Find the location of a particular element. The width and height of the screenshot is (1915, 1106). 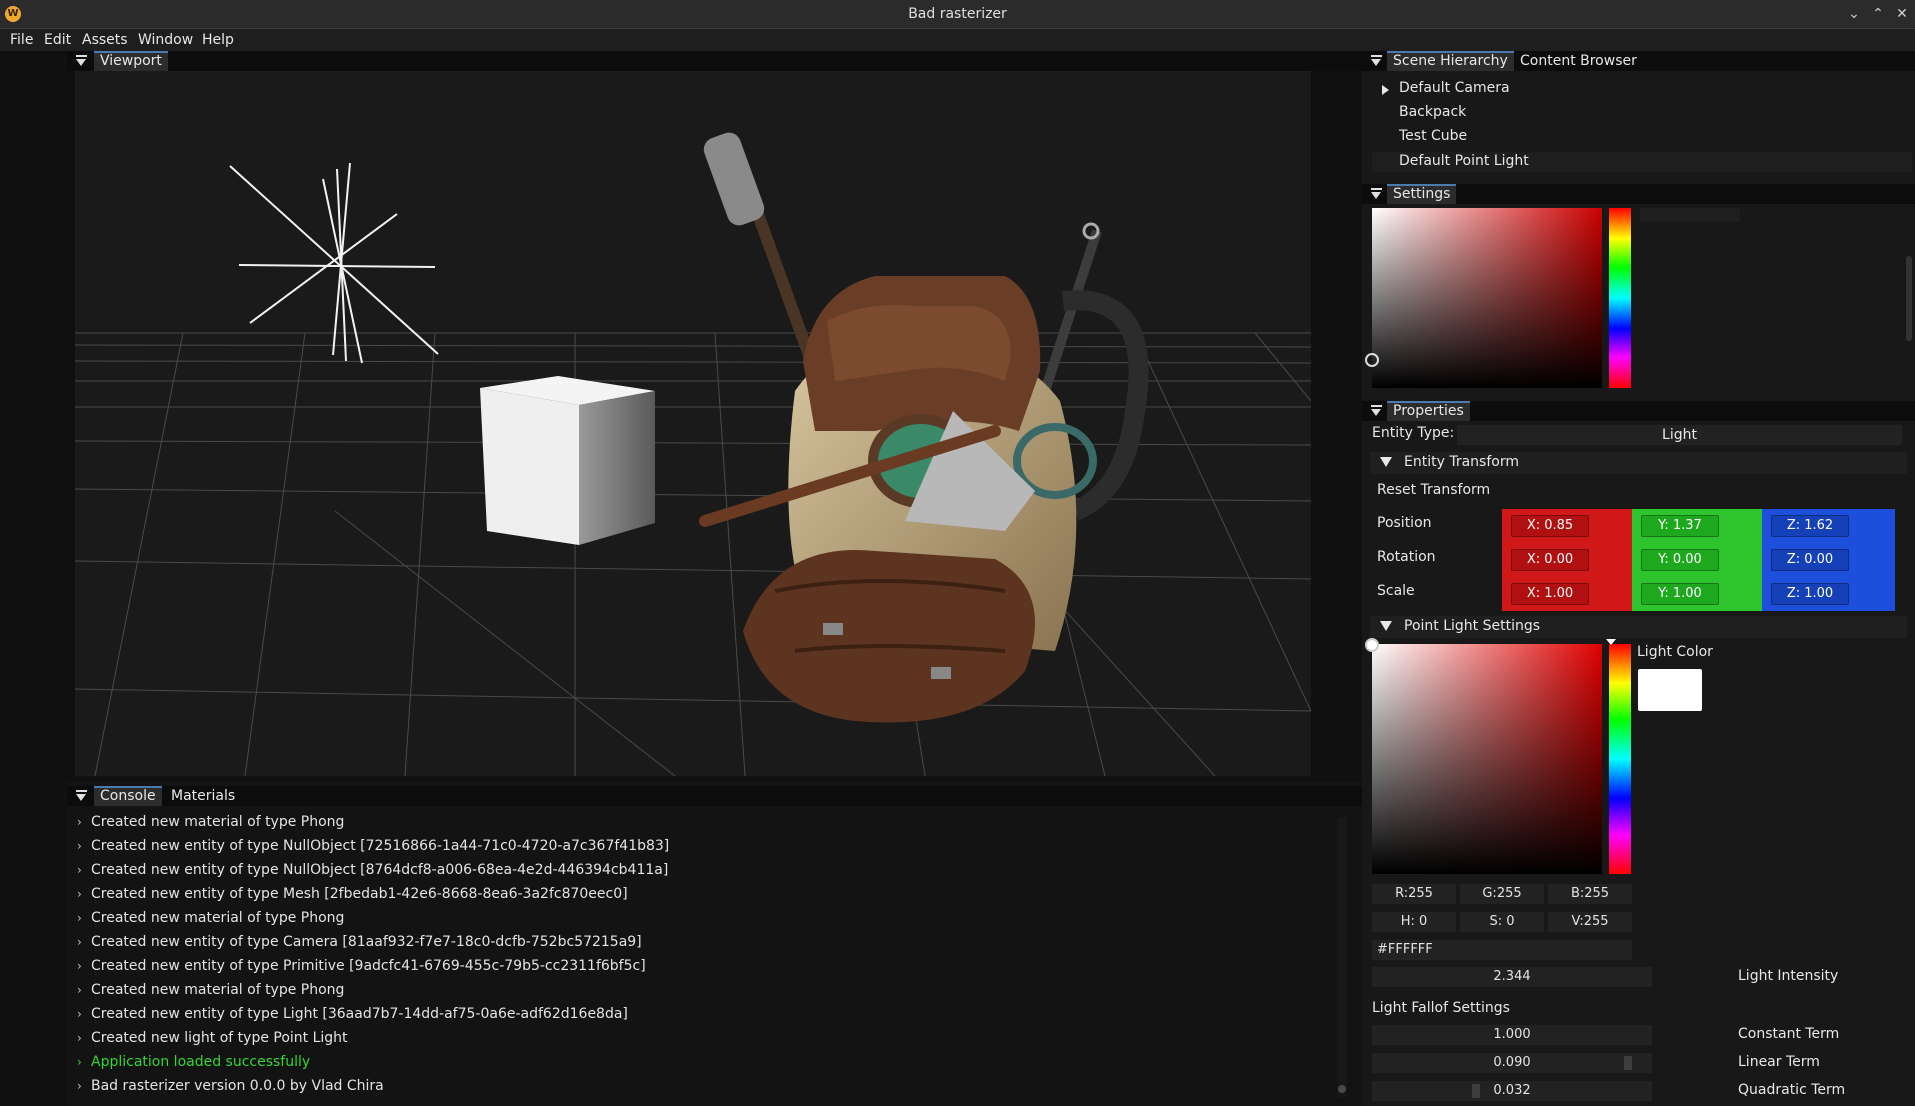

rotation-z-cell: Z: 0.00 is located at coordinates (1828, 560).